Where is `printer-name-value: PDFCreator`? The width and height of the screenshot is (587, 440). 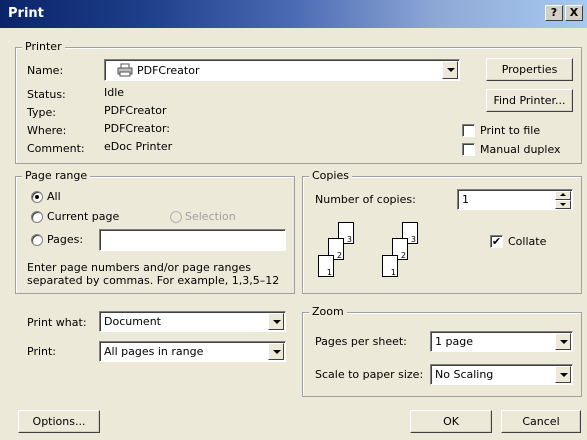
printer-name-value: PDFCreator is located at coordinates (168, 70).